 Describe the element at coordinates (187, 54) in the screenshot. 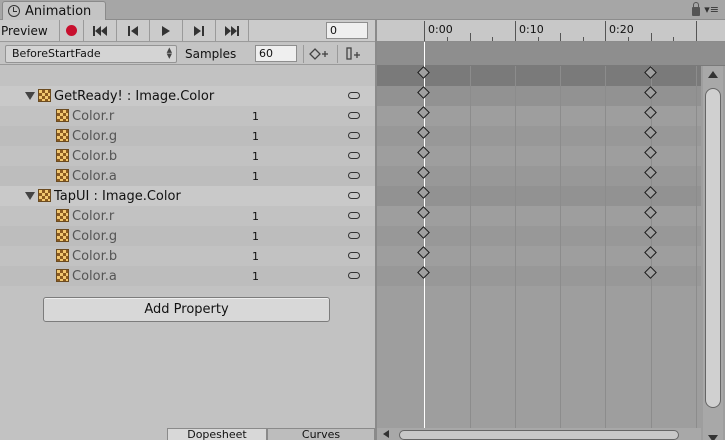

I see `clip-toolbar: BeforeStartFade ▲ ▼ Samples 60` at that location.